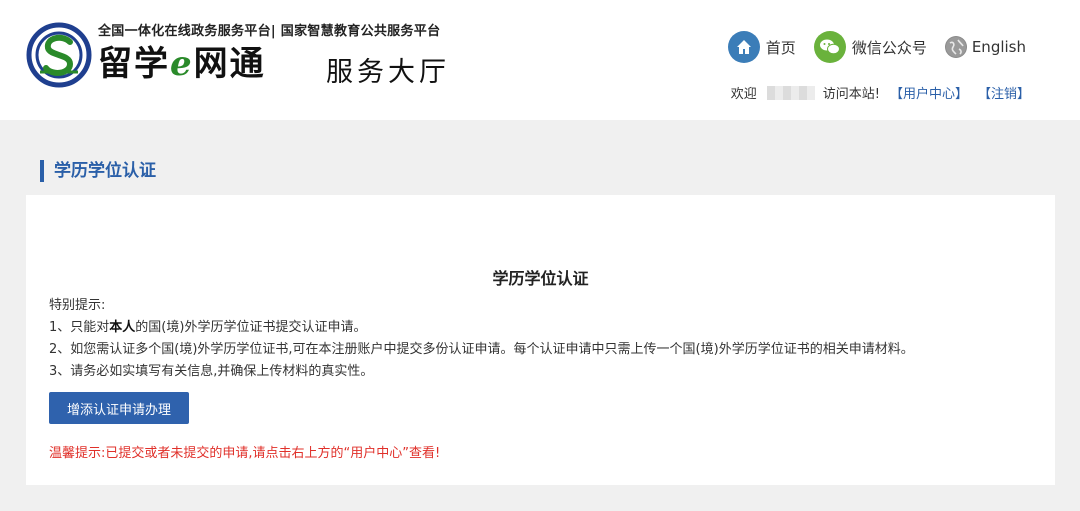 This screenshot has width=1080, height=511. I want to click on nav-wechat-label: 微信公众号, so click(889, 47).